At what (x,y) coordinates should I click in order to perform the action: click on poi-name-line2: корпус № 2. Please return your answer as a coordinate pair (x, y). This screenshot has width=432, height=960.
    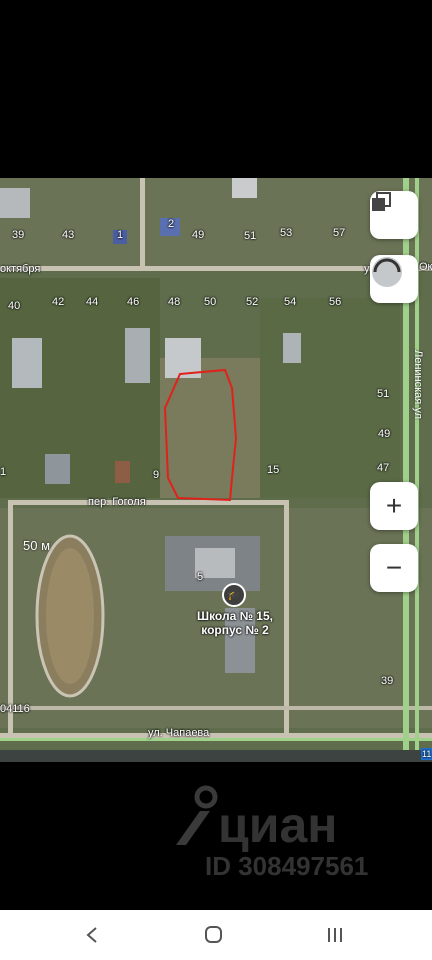
    Looking at the image, I should click on (235, 630).